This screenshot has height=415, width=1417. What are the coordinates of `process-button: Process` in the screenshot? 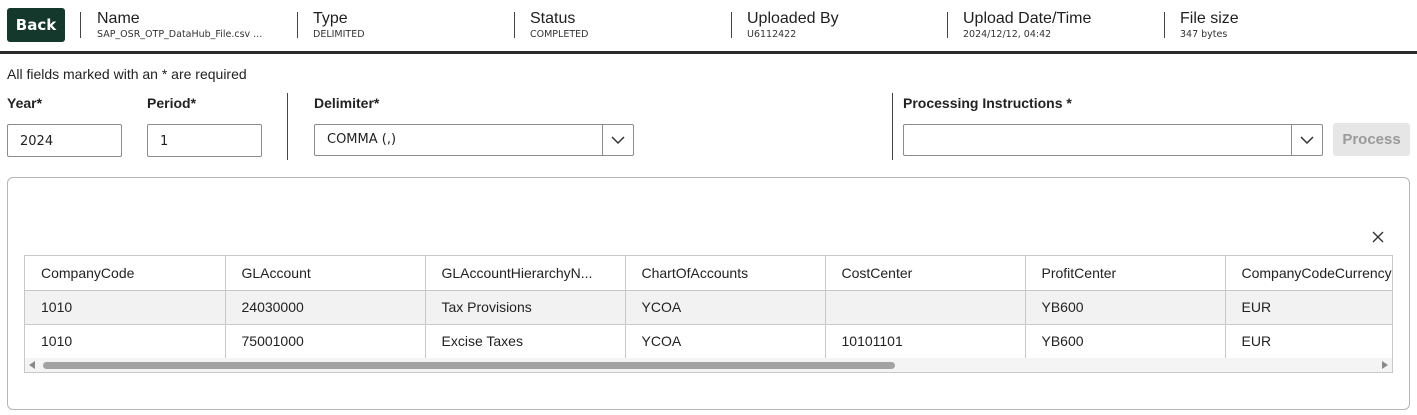 It's located at (1371, 139).